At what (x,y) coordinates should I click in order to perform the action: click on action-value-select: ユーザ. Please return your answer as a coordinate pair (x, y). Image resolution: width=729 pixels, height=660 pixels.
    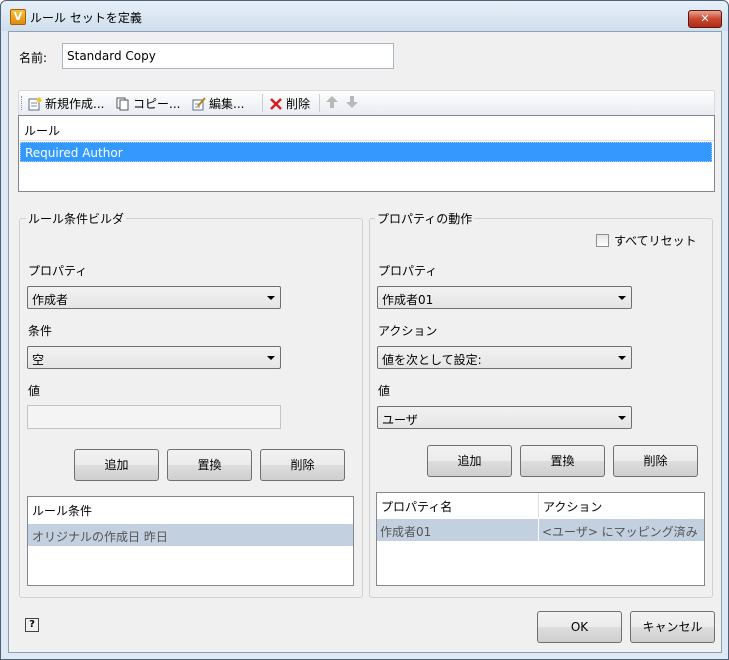
    Looking at the image, I should click on (504, 417).